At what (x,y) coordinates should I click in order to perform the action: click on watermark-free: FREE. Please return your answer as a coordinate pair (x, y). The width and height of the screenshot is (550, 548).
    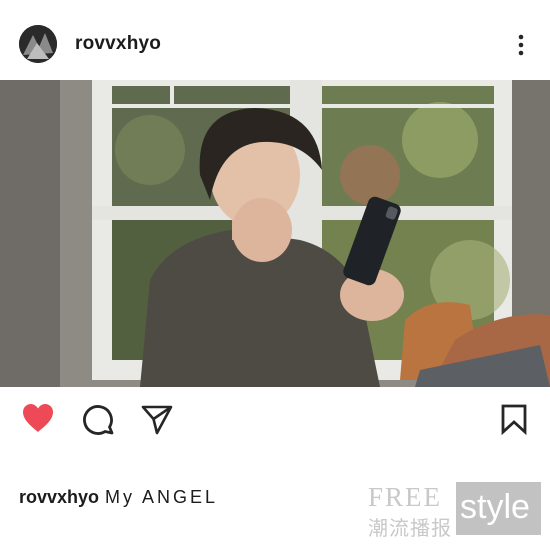
    Looking at the image, I should click on (405, 497).